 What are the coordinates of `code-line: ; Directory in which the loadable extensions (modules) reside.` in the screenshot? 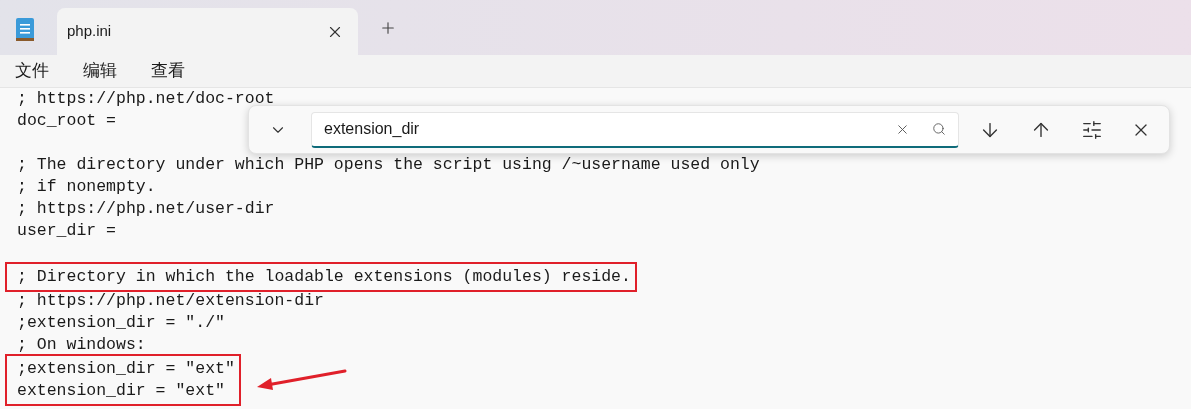 It's located at (324, 277).